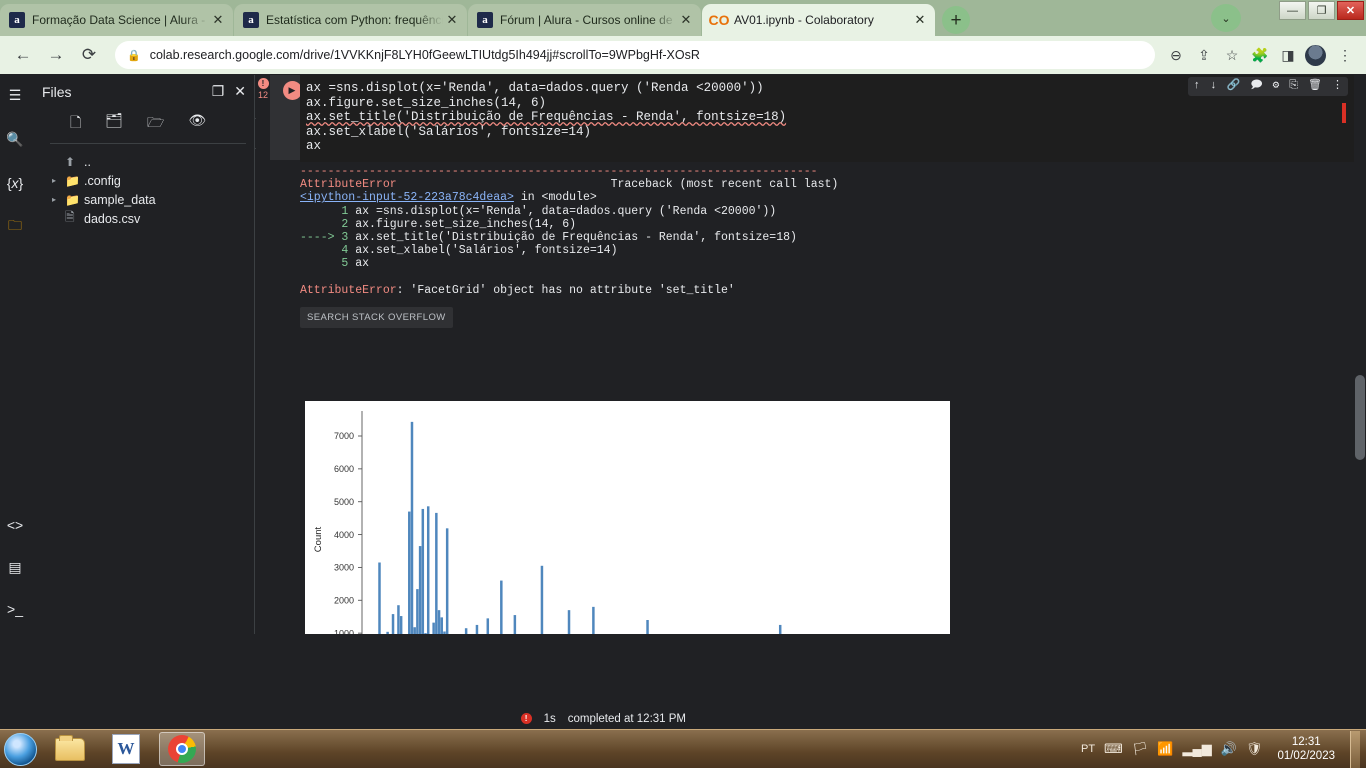 The image size is (1366, 768). What do you see at coordinates (345, 224) in the screenshot?
I see `traceback-line-number: 2` at bounding box center [345, 224].